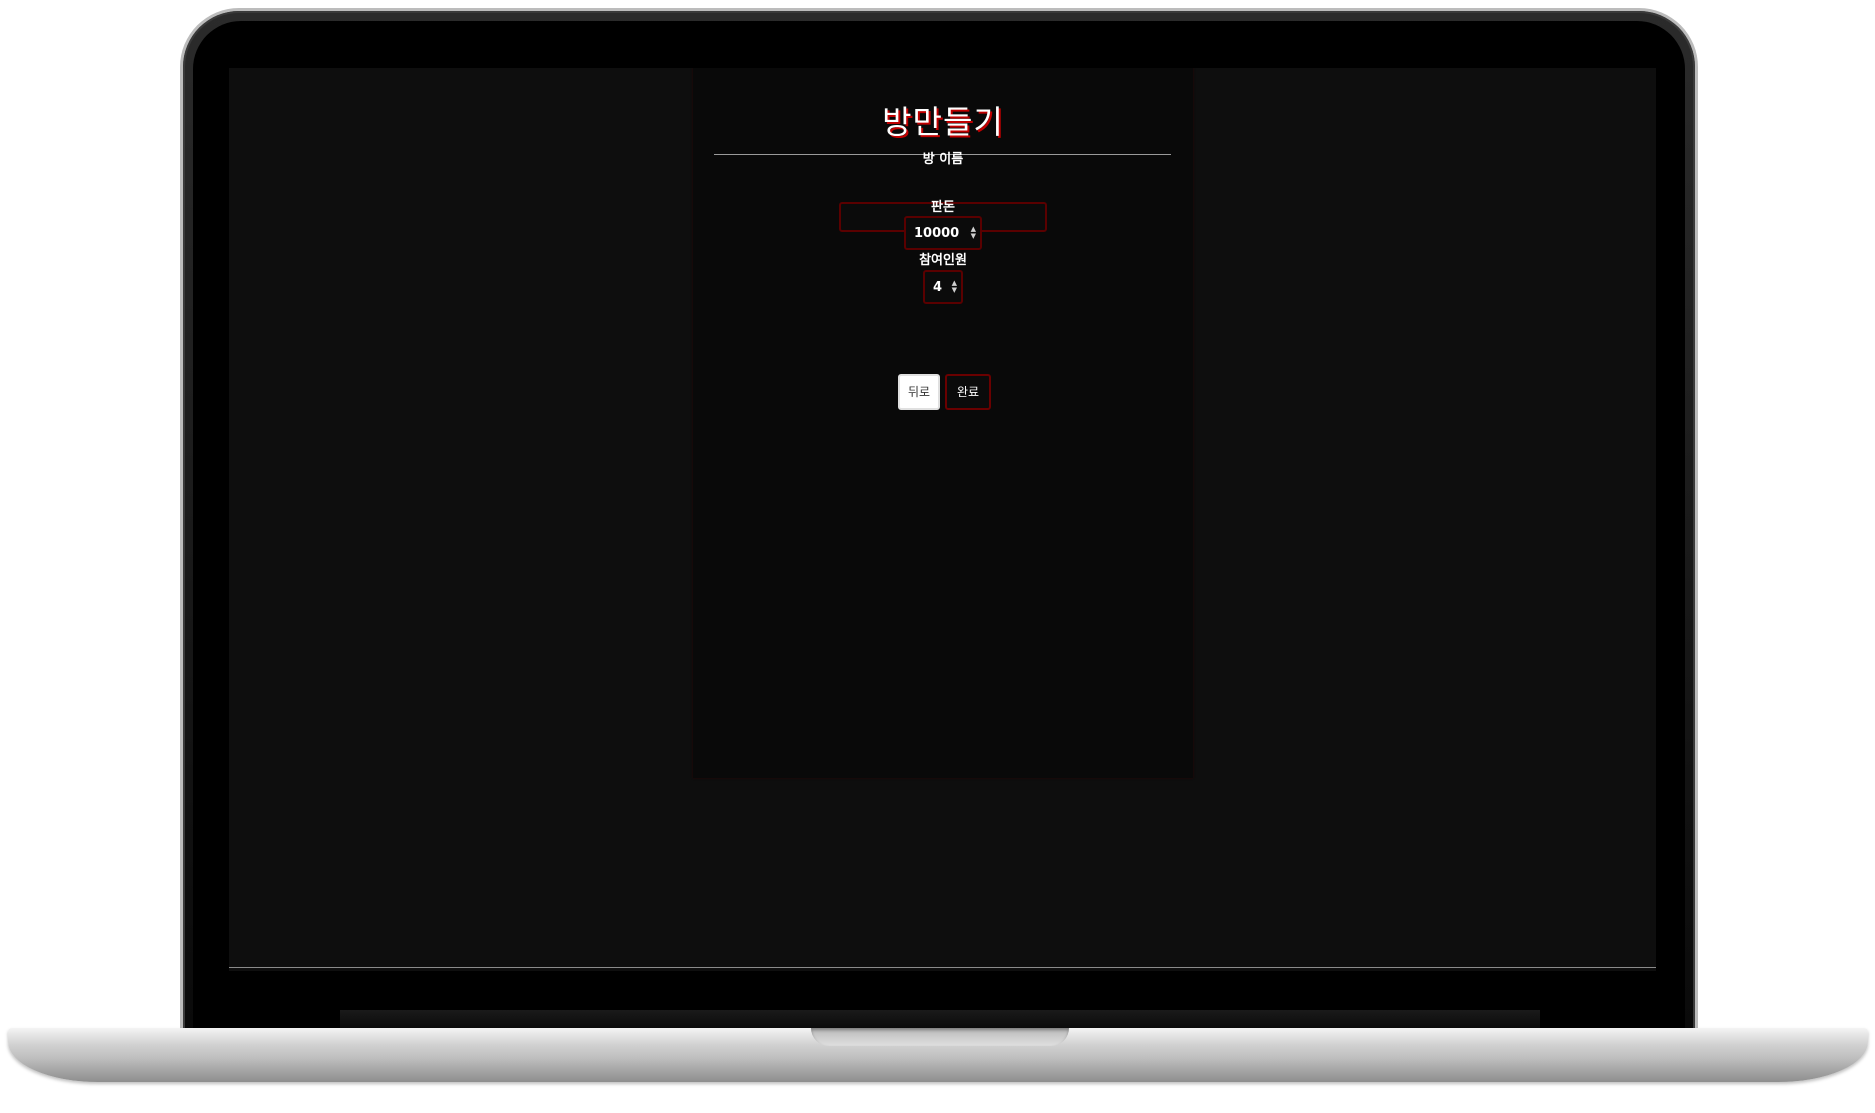 The height and width of the screenshot is (1113, 1875). What do you see at coordinates (937, 233) in the screenshot?
I see `stake-value: 10000` at bounding box center [937, 233].